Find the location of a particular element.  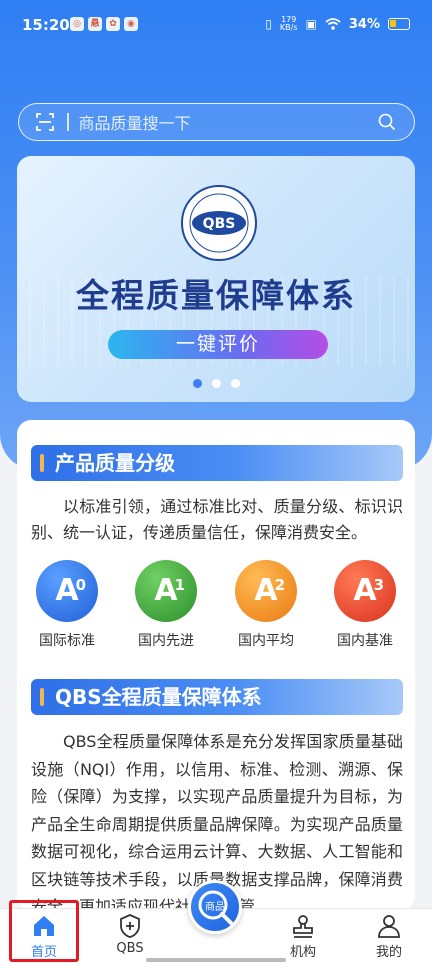

nav-product-search-button: 商品 is located at coordinates (215, 907).